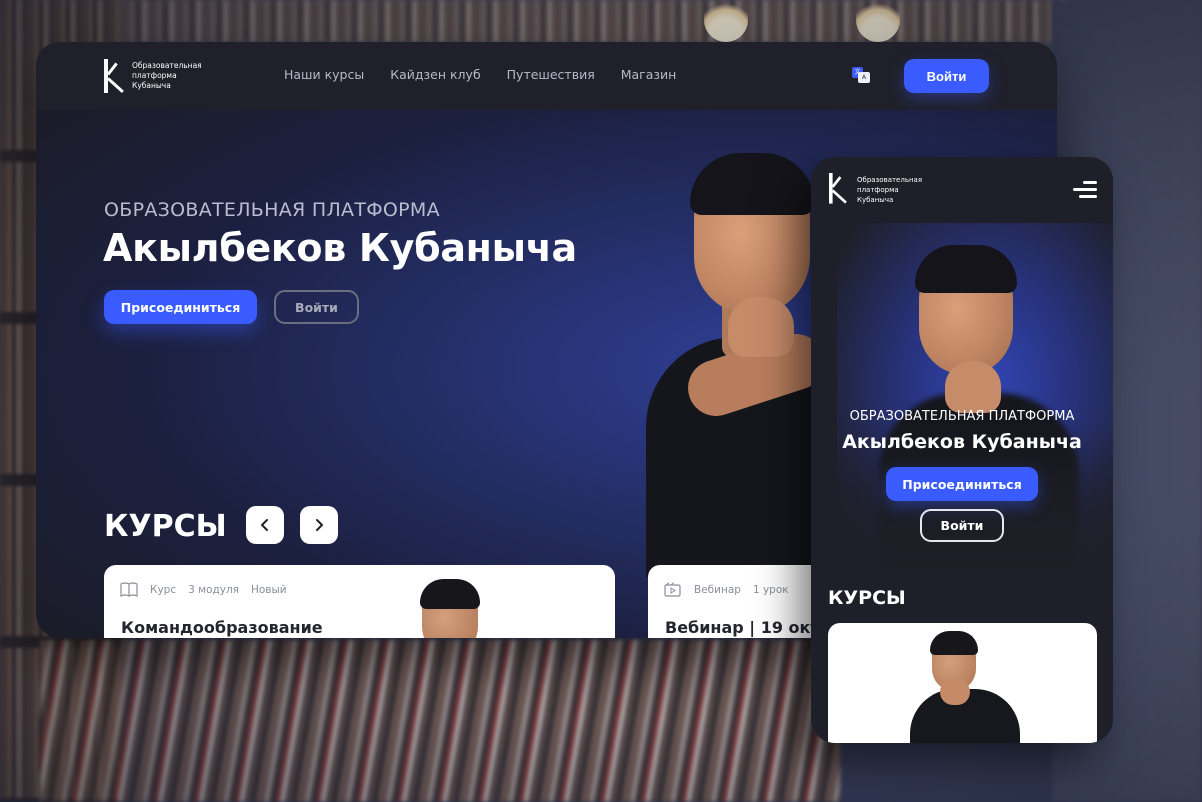 This screenshot has width=1202, height=802. I want to click on translate-icon: 文 A, so click(861, 75).